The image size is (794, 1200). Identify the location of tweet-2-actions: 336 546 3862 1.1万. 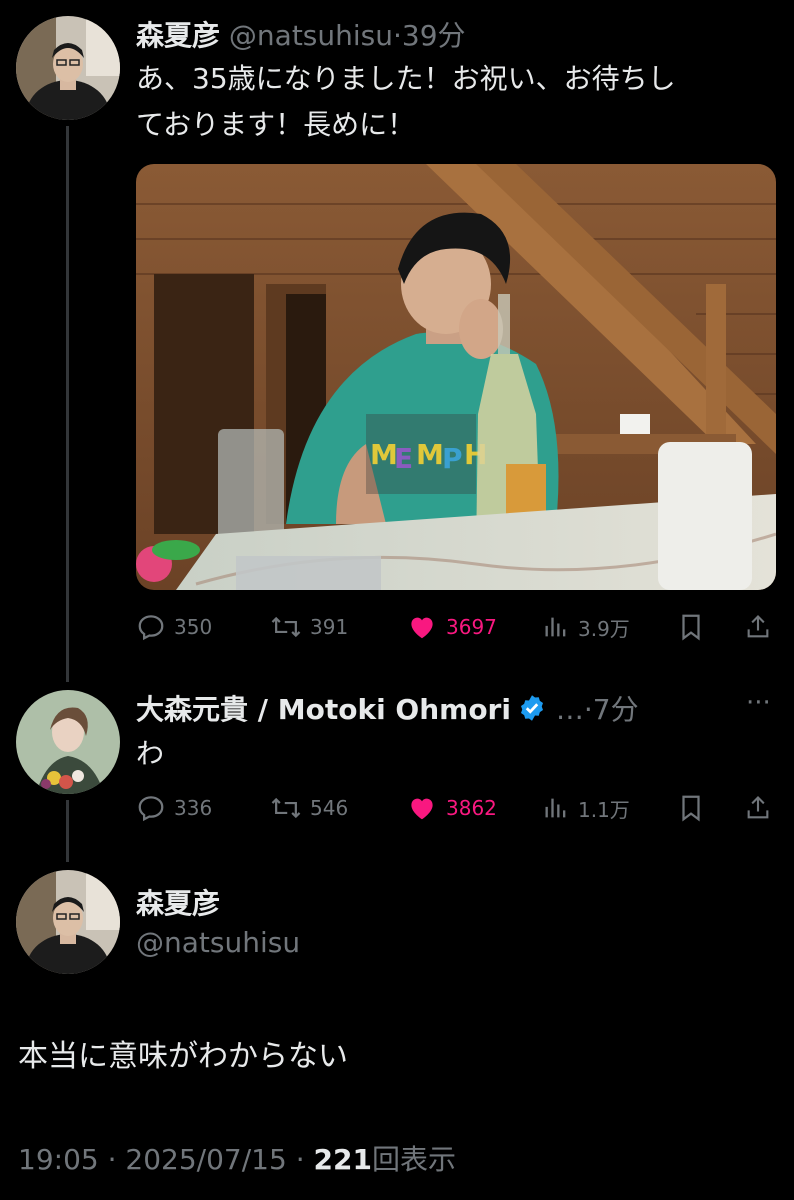
(456, 808).